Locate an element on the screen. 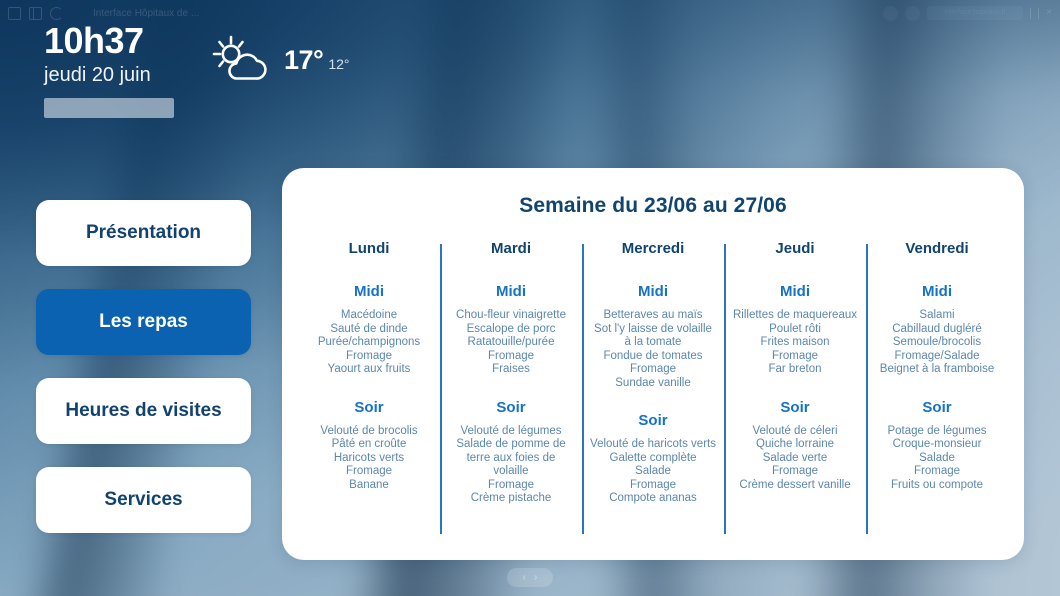 The height and width of the screenshot is (596, 1060). back-arrow-icon is located at coordinates (14, 13).